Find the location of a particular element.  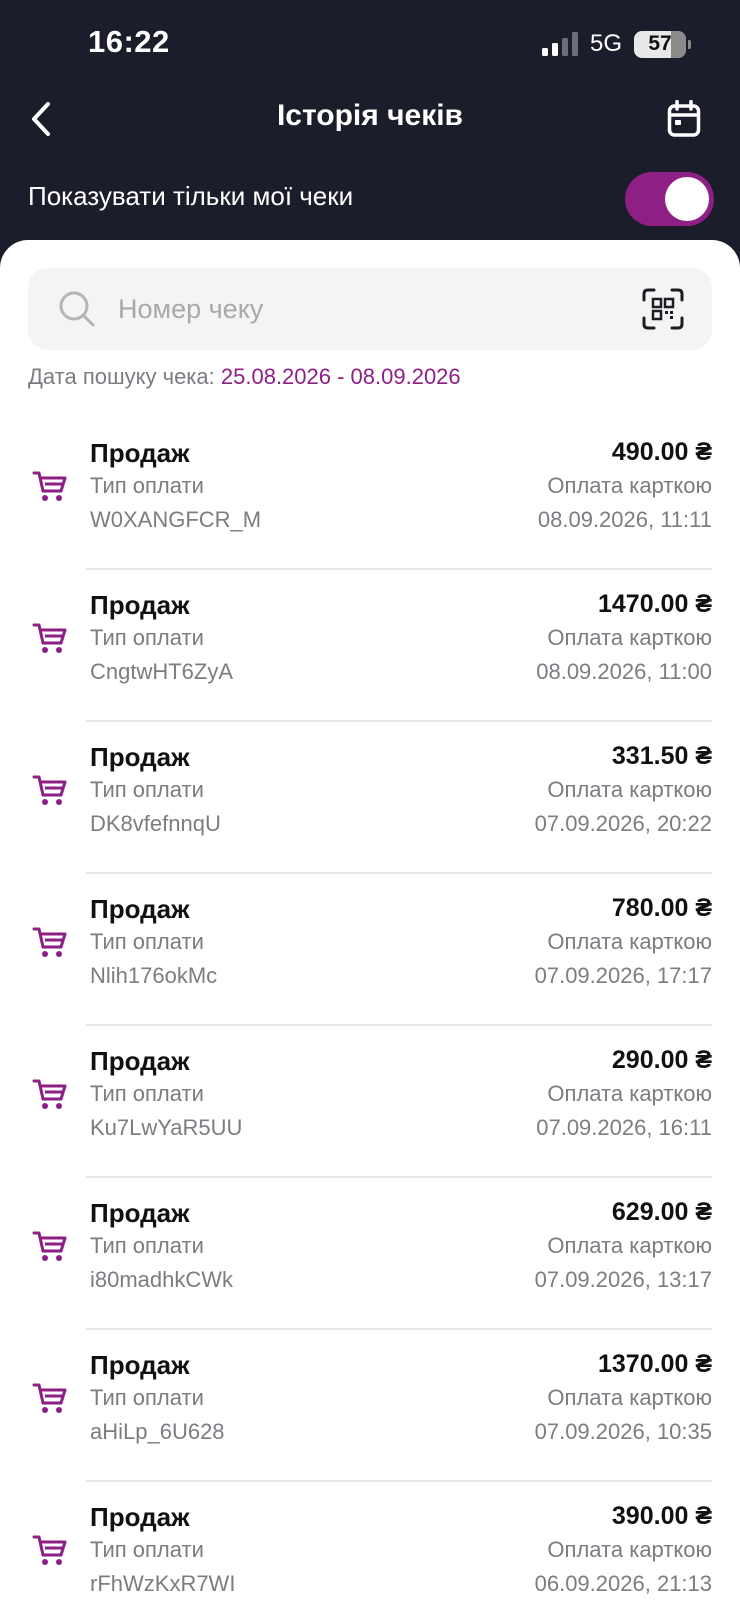

receipt-id: Nlih176okMc is located at coordinates (154, 975).